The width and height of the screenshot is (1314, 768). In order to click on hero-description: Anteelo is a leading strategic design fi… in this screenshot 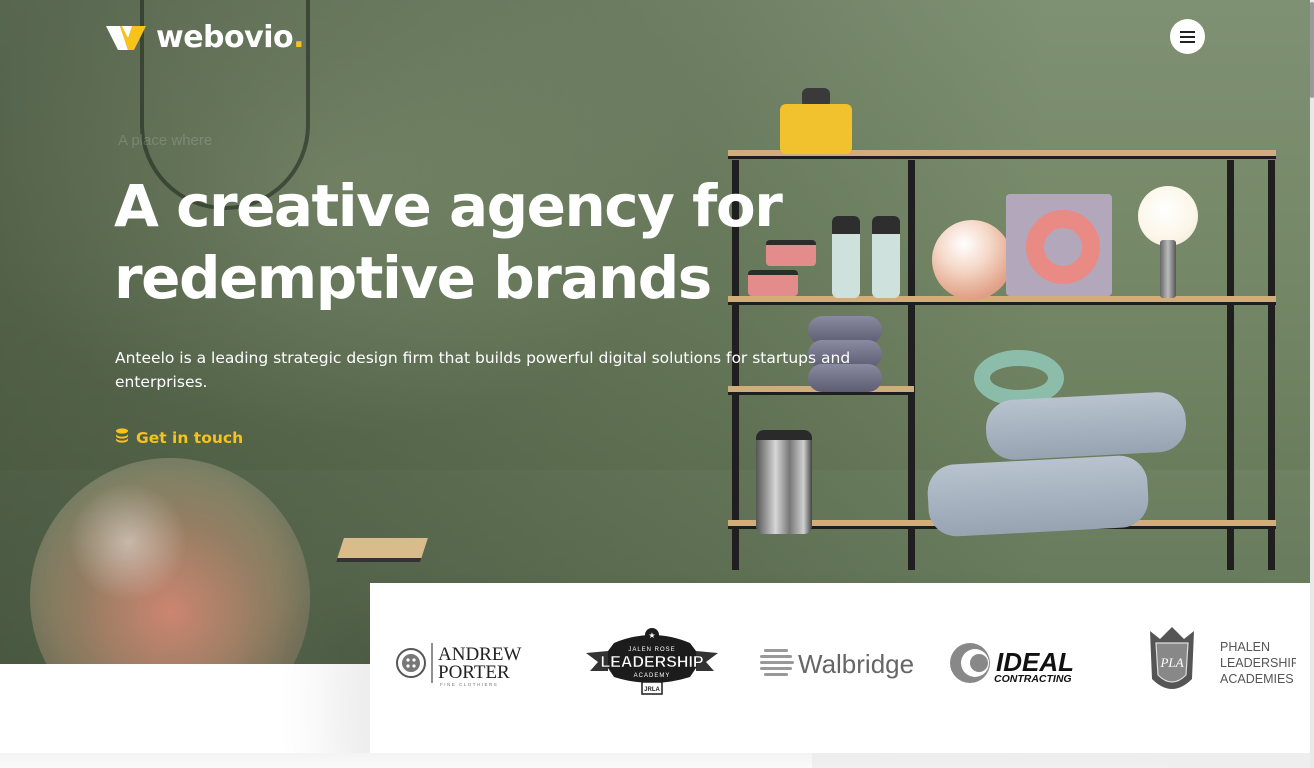, I will do `click(483, 370)`.